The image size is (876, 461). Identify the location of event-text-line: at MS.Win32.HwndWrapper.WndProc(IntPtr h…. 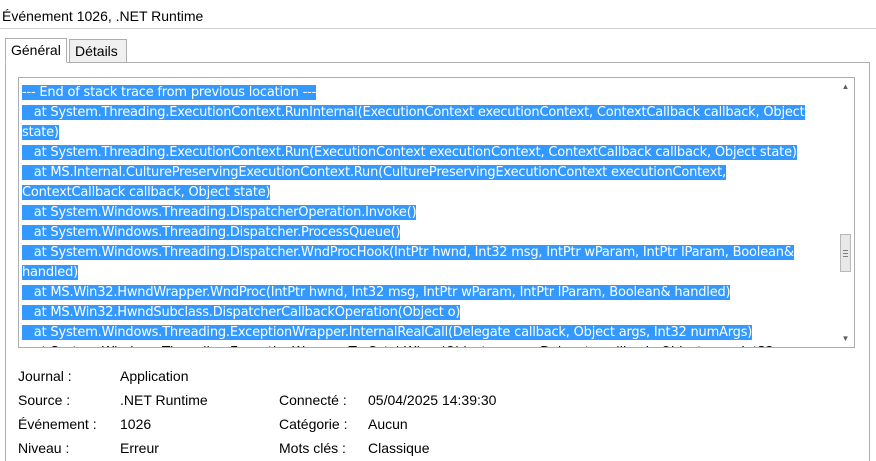
(425, 293).